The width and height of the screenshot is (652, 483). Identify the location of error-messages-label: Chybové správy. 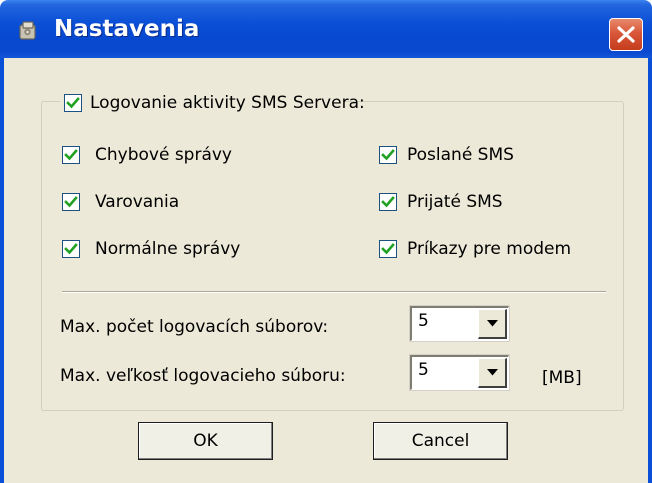
(163, 155).